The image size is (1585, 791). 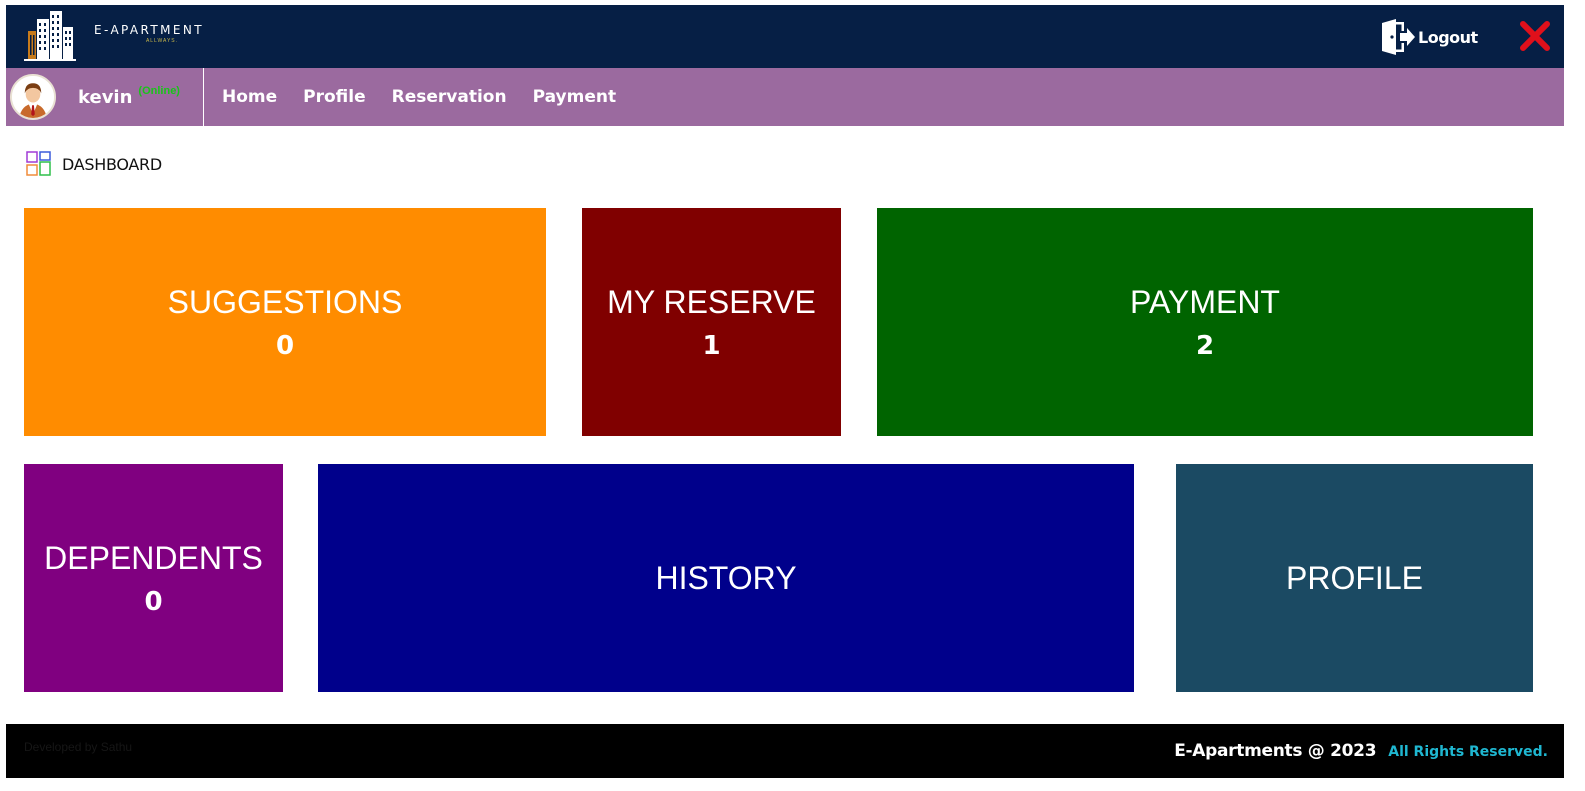 I want to click on tile-payment: PAYMENT 2, so click(x=1205, y=322).